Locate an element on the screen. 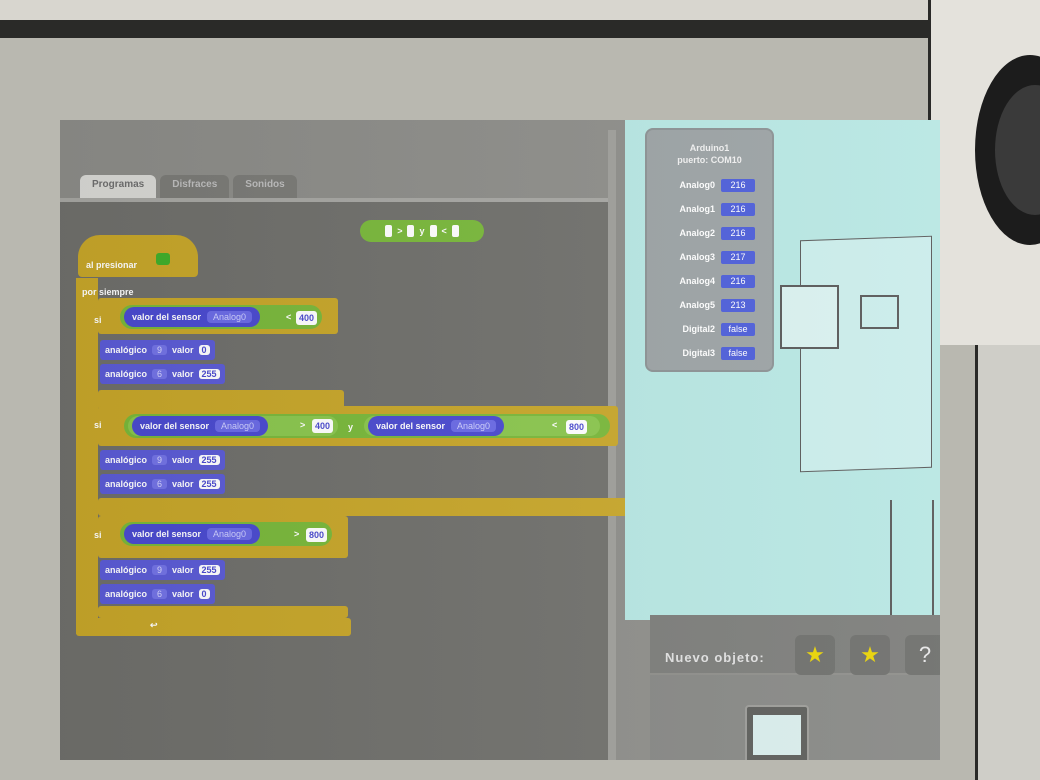 This screenshot has height=780, width=1040. tab-disfraces: Disfraces is located at coordinates (195, 187).